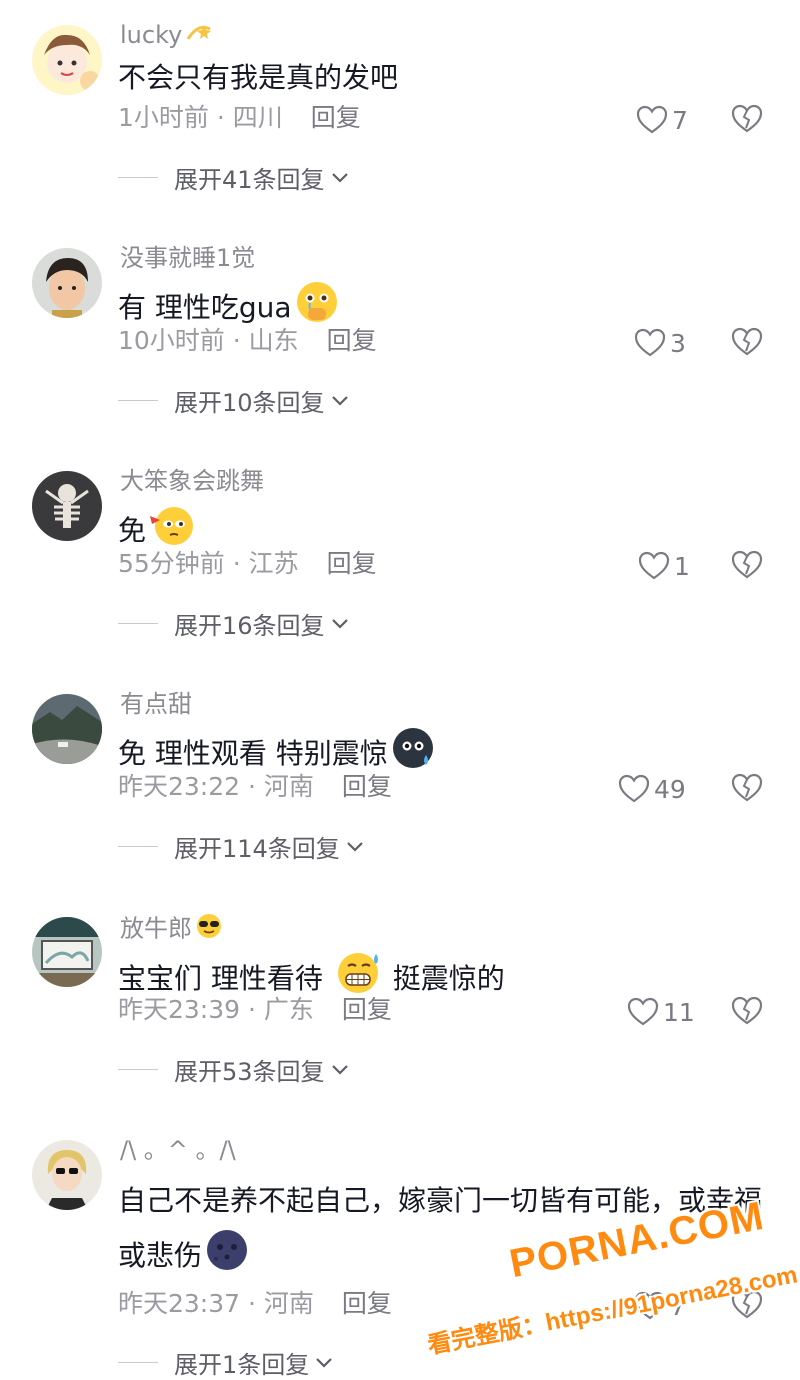  What do you see at coordinates (233, 1069) in the screenshot?
I see `expand-replies-button: 展开53条回复` at bounding box center [233, 1069].